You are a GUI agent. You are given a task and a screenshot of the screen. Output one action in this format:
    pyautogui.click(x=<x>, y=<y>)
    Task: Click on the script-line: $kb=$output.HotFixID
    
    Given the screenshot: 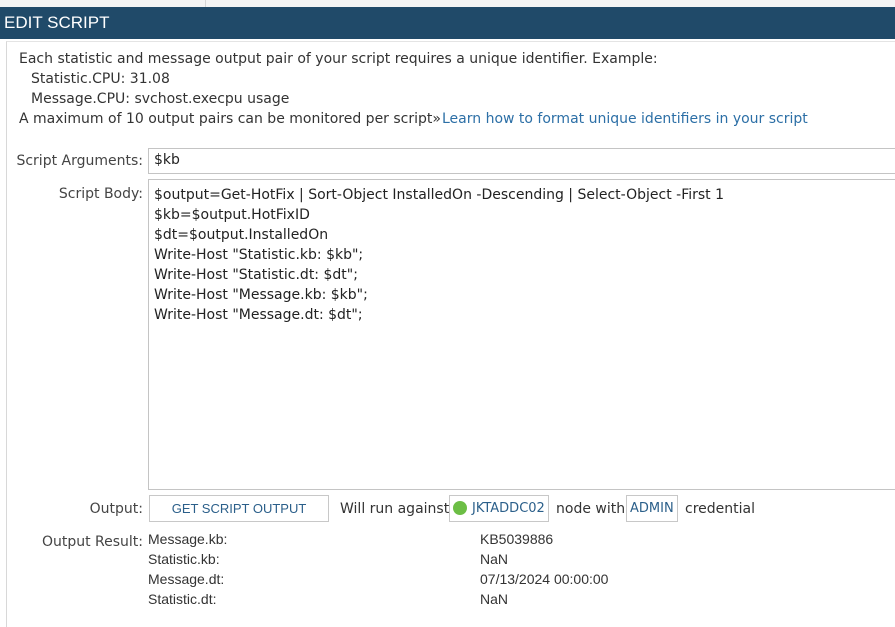 What is the action you would take?
    pyautogui.click(x=232, y=215)
    